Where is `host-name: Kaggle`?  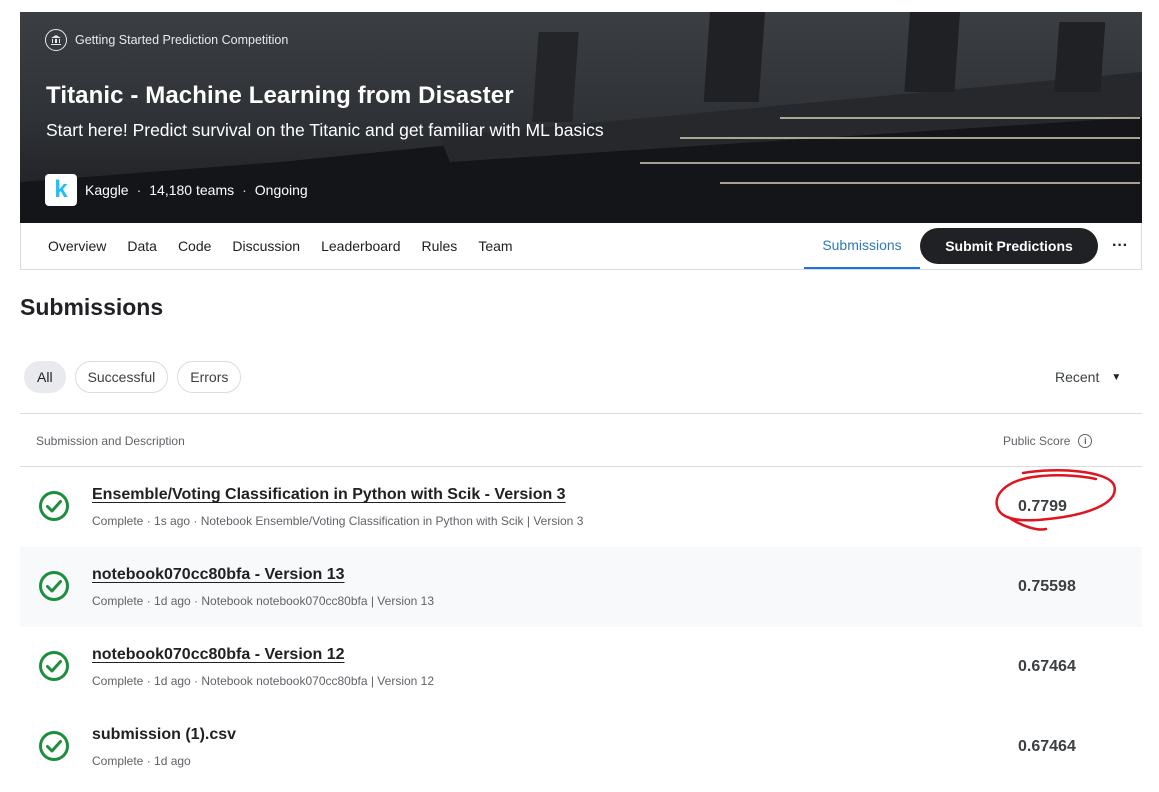 host-name: Kaggle is located at coordinates (107, 190).